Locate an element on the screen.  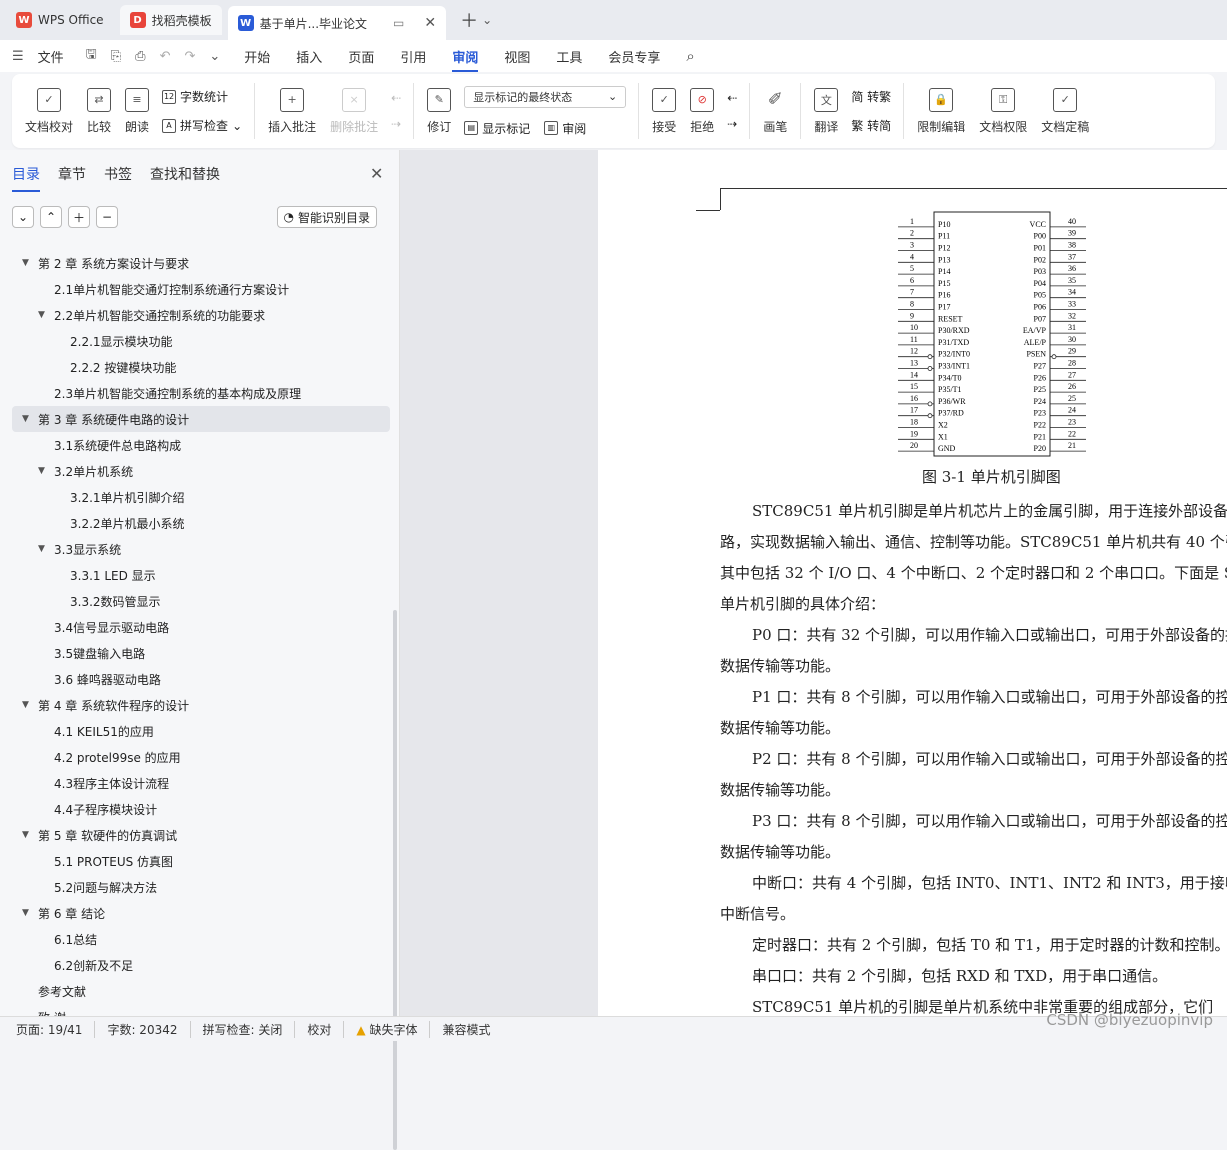
page-indicator: 页面: 19/41 is located at coordinates (56, 1029).